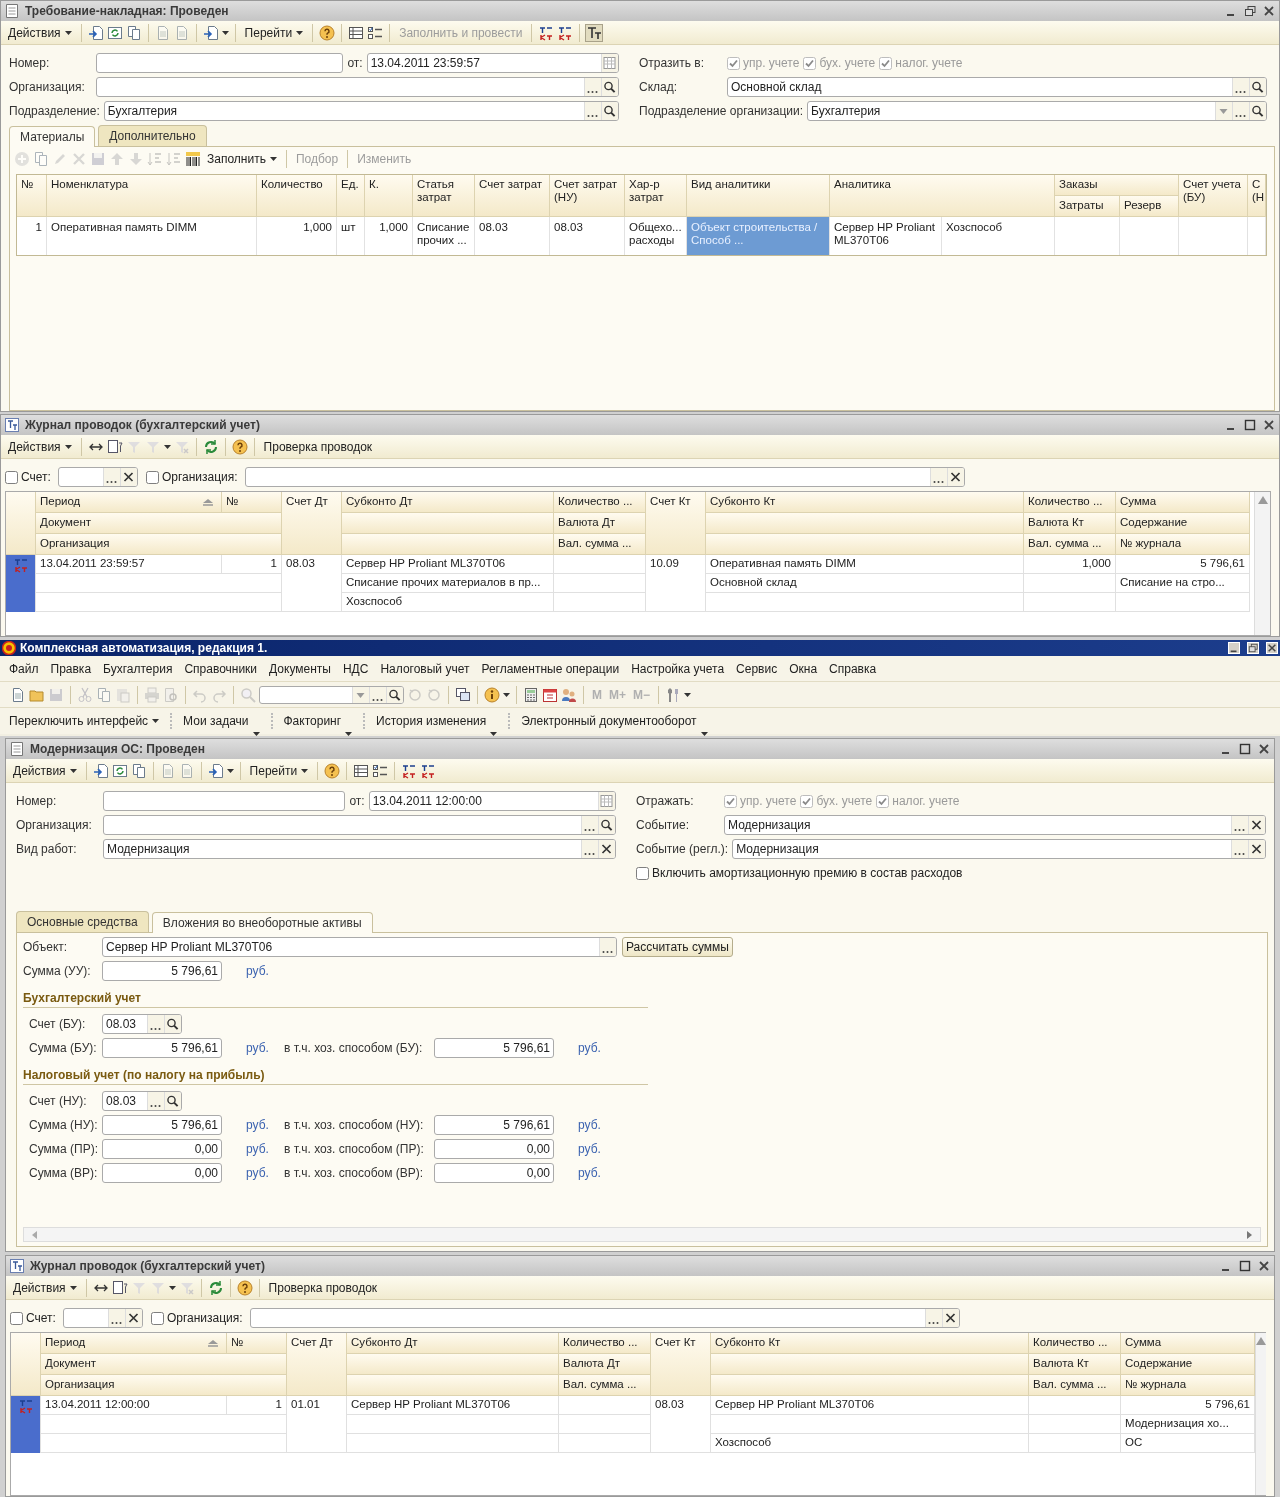  What do you see at coordinates (274, 32) in the screenshot?
I see `menu-button: Перейти` at bounding box center [274, 32].